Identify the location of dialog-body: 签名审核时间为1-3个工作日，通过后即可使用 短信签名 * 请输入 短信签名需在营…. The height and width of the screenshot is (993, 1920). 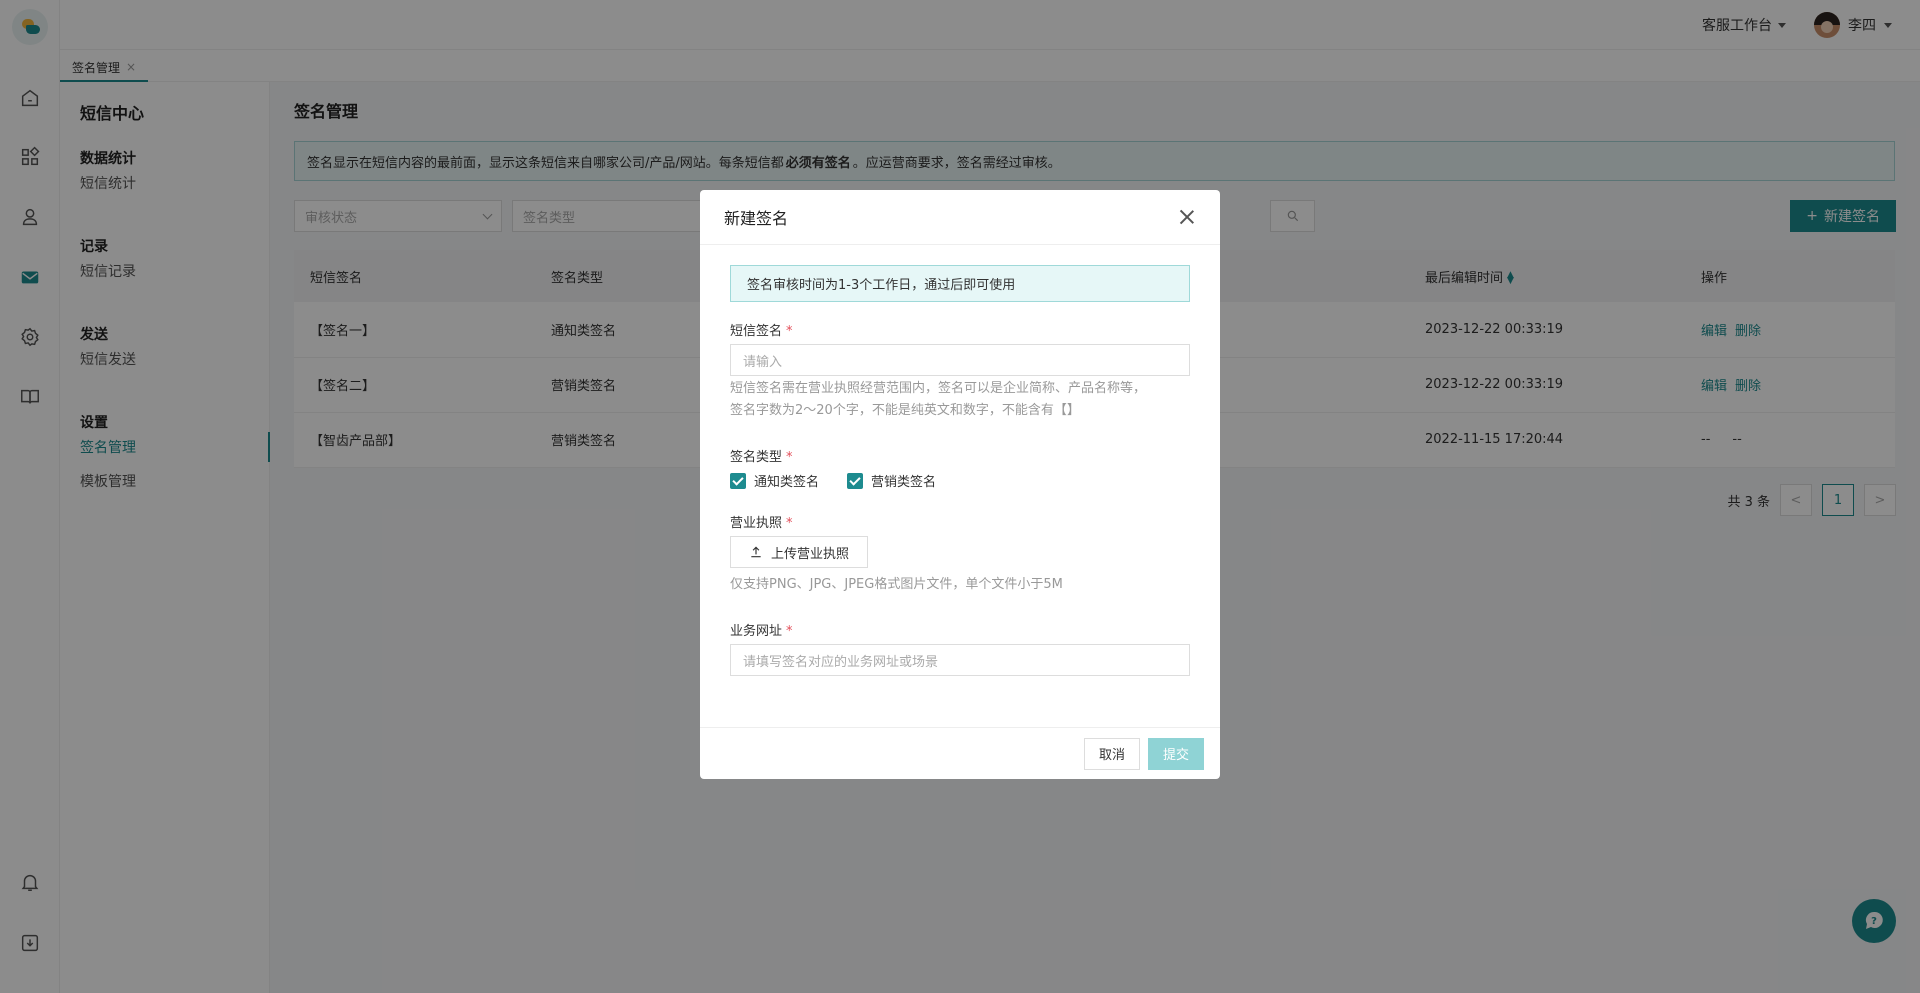
(960, 470).